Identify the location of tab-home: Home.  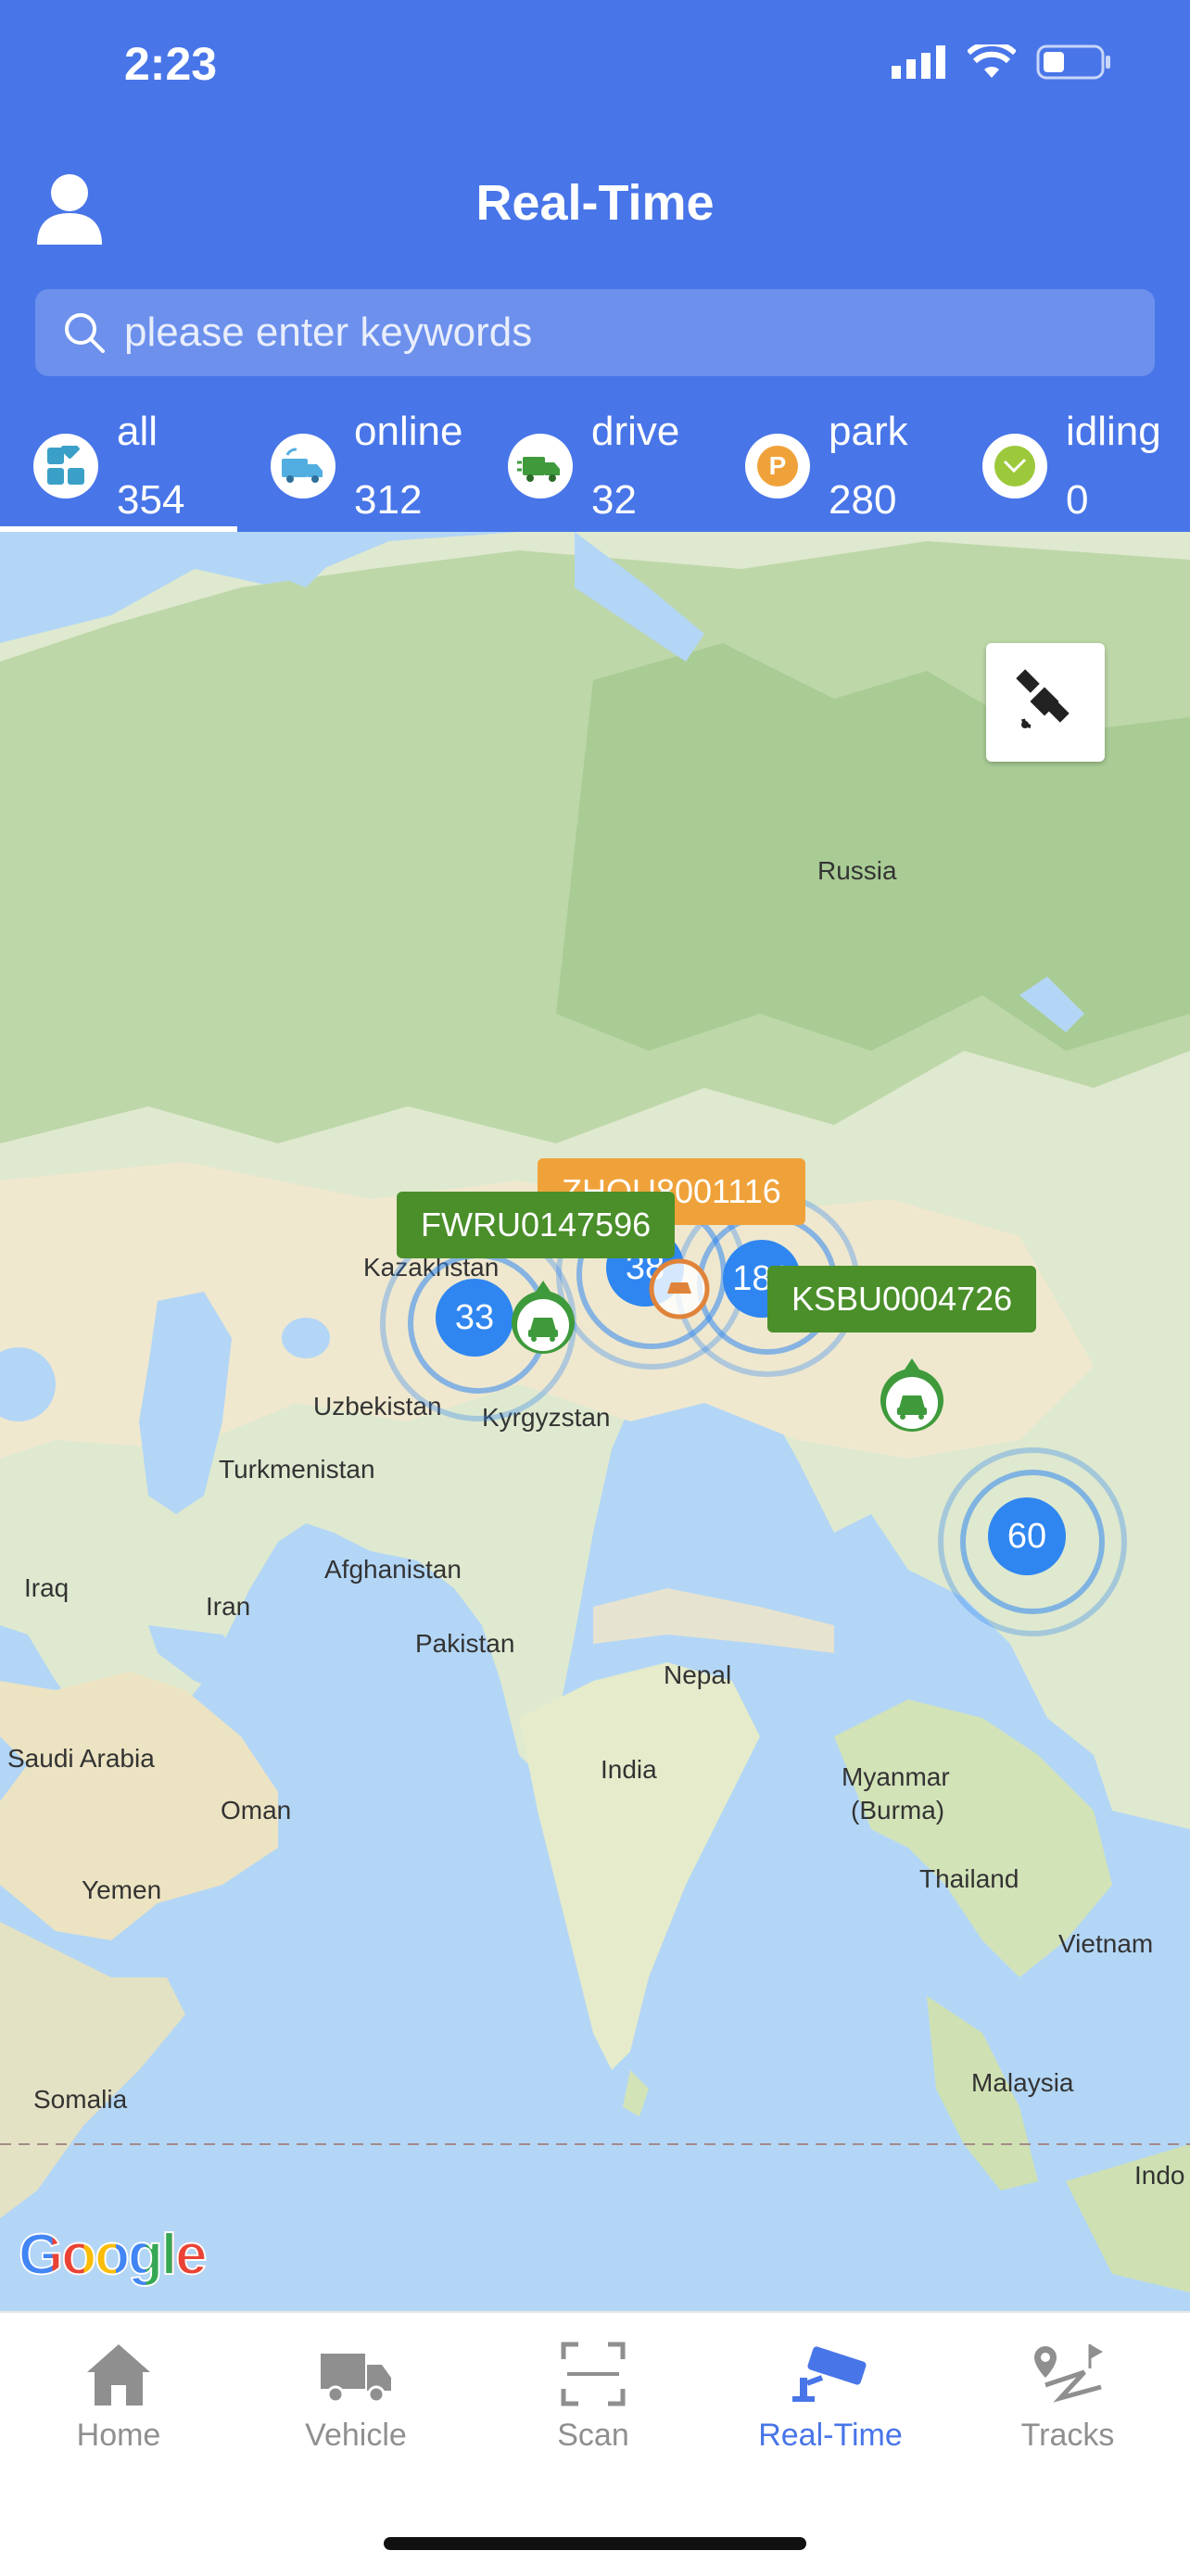
(118, 2398).